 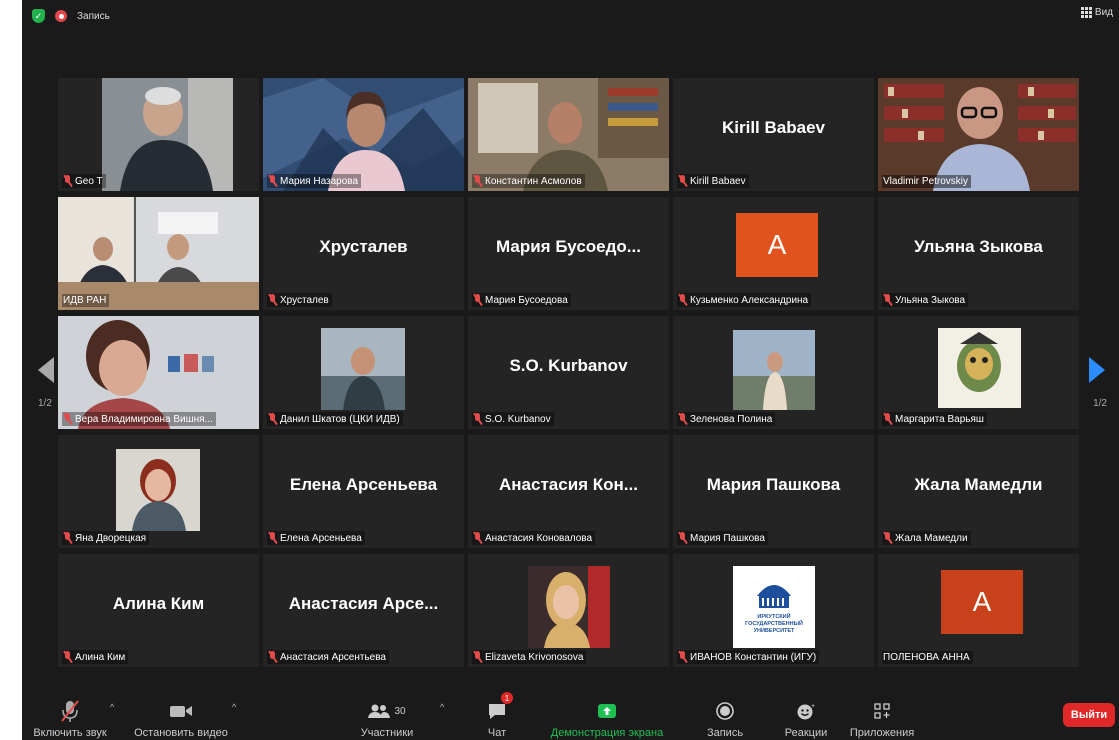 I want to click on reactions-smiley-icon: +, so click(x=806, y=711).